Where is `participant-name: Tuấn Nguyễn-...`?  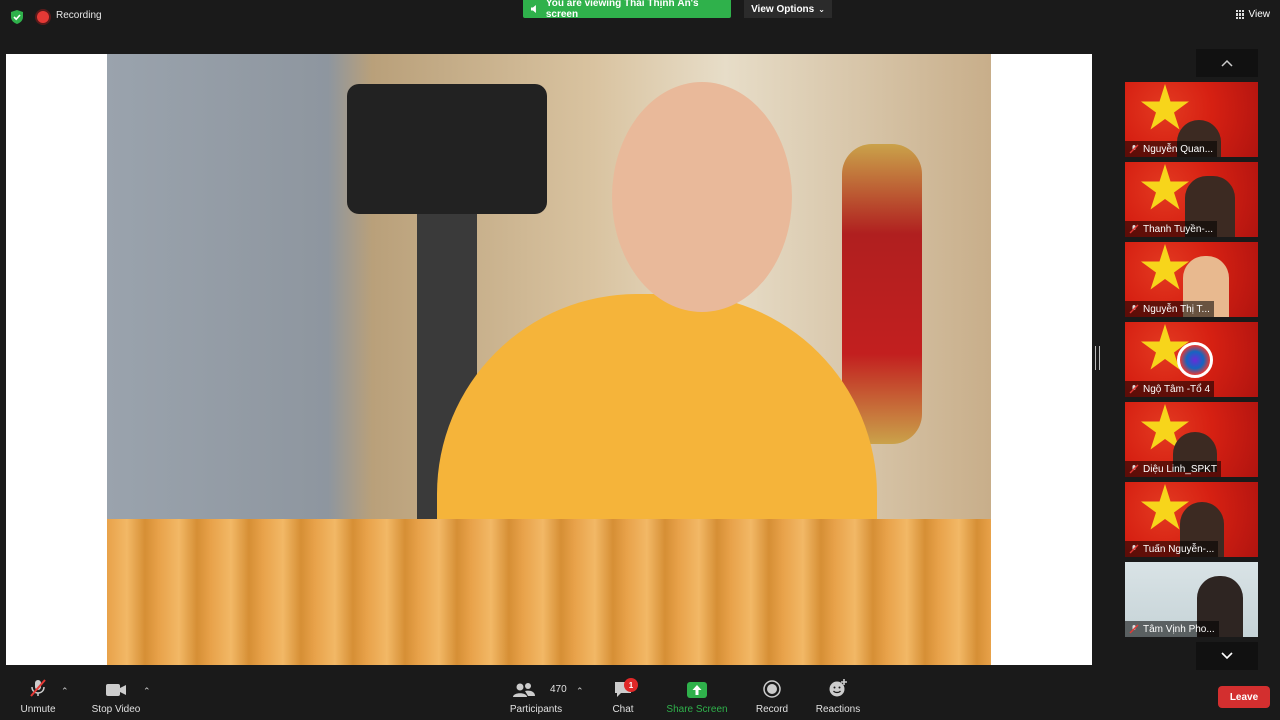
participant-name: Tuấn Nguyễn-... is located at coordinates (1172, 549).